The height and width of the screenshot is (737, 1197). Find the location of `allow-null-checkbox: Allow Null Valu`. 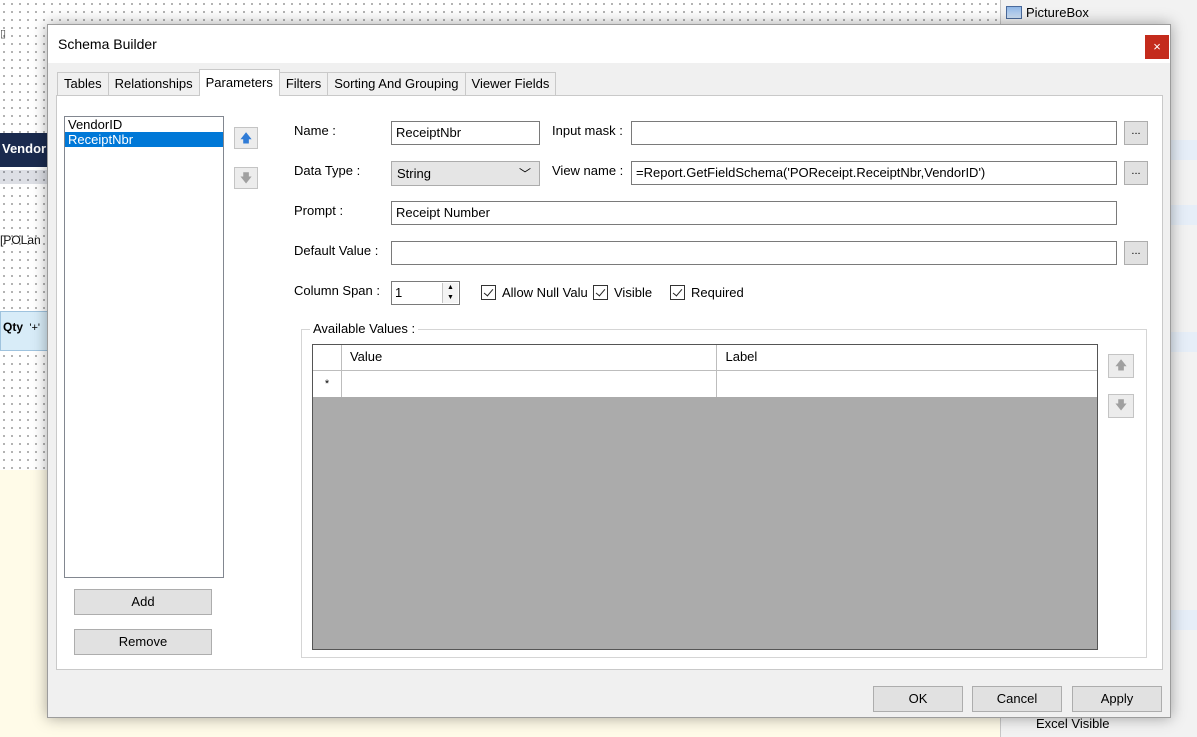

allow-null-checkbox: Allow Null Valu is located at coordinates (534, 292).